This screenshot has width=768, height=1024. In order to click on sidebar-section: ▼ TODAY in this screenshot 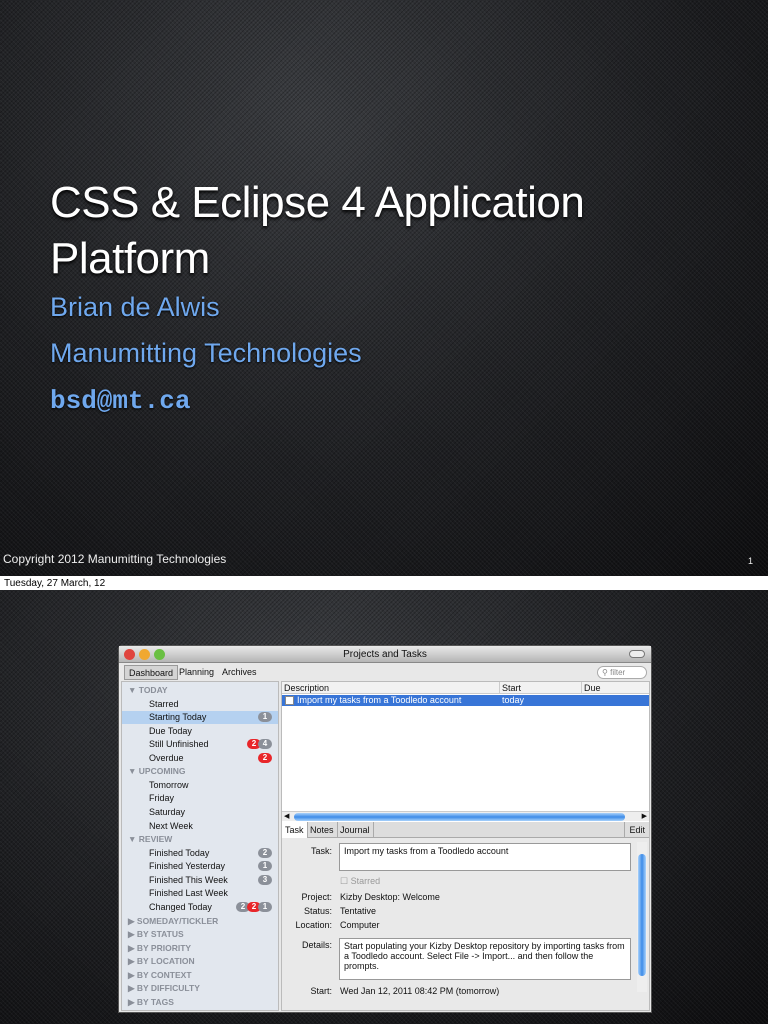, I will do `click(200, 690)`.